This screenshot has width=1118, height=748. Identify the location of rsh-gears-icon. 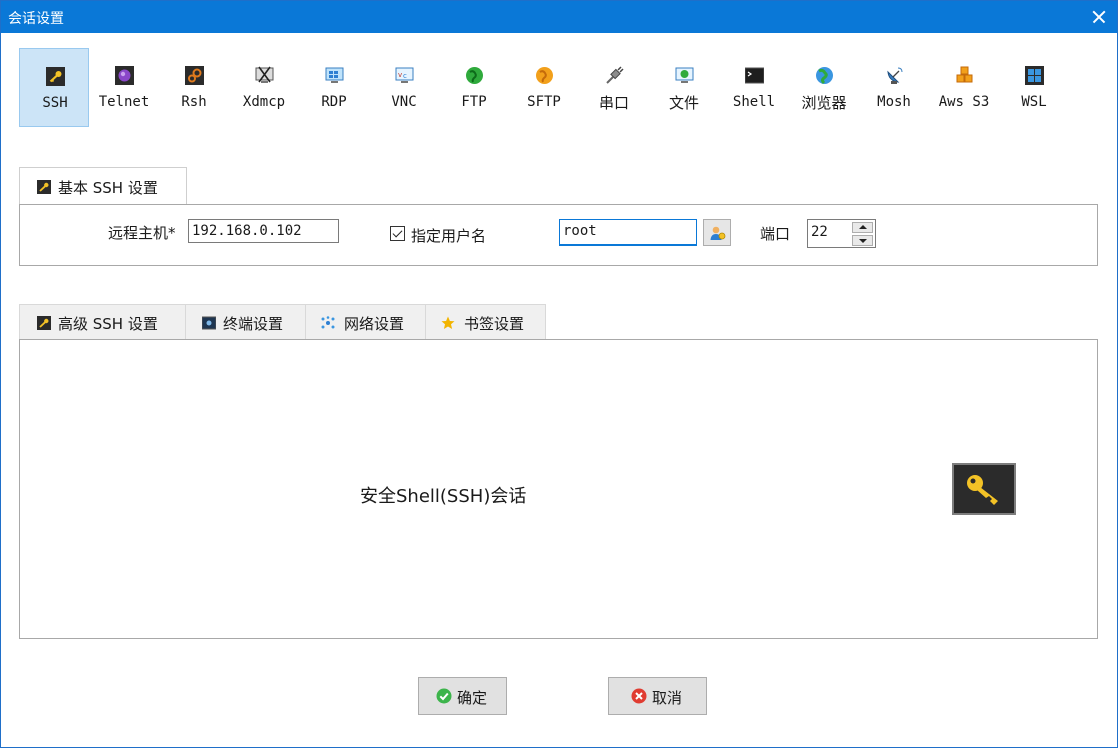
(194, 75).